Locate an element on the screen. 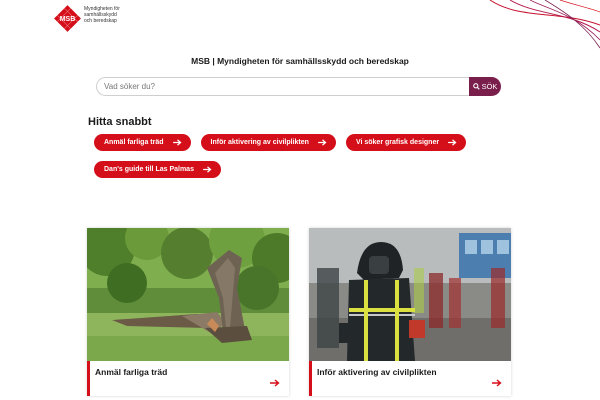 Image resolution: width=600 pixels, height=400 pixels. decorative-swoosh is located at coordinates (544, 24).